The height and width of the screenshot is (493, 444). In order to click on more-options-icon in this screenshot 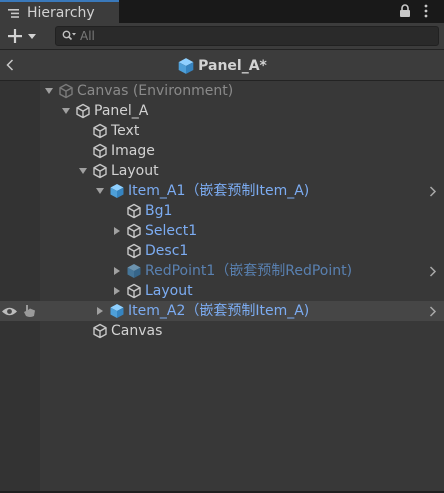, I will do `click(426, 11)`.